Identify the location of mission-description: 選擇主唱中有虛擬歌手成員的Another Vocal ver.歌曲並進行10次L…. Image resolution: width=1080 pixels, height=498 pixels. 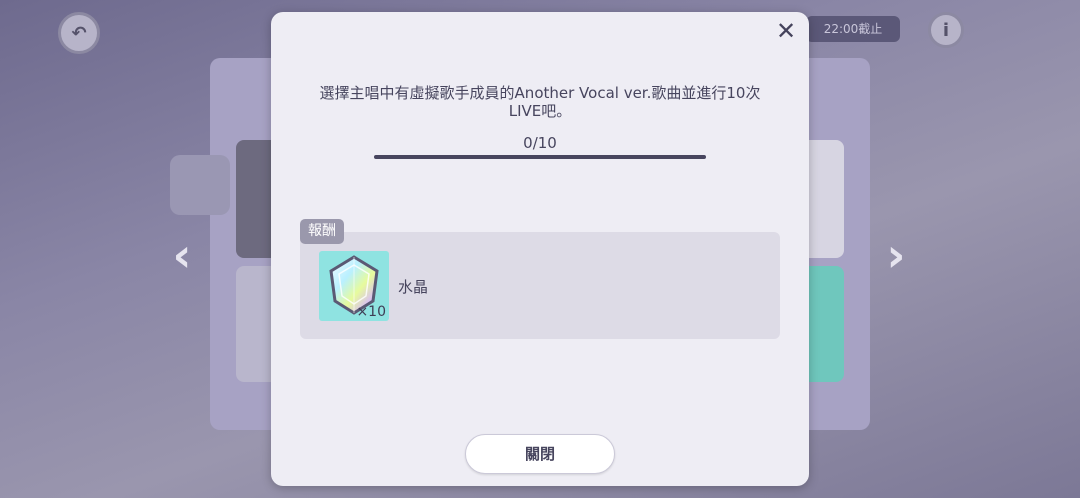
(540, 102).